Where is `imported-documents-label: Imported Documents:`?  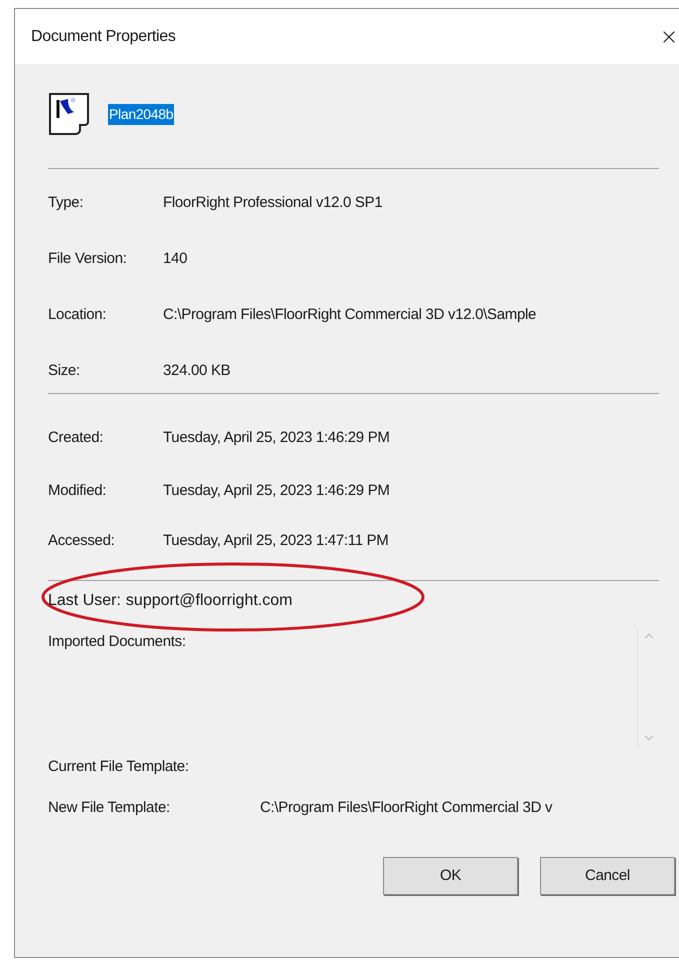 imported-documents-label: Imported Documents: is located at coordinates (117, 642).